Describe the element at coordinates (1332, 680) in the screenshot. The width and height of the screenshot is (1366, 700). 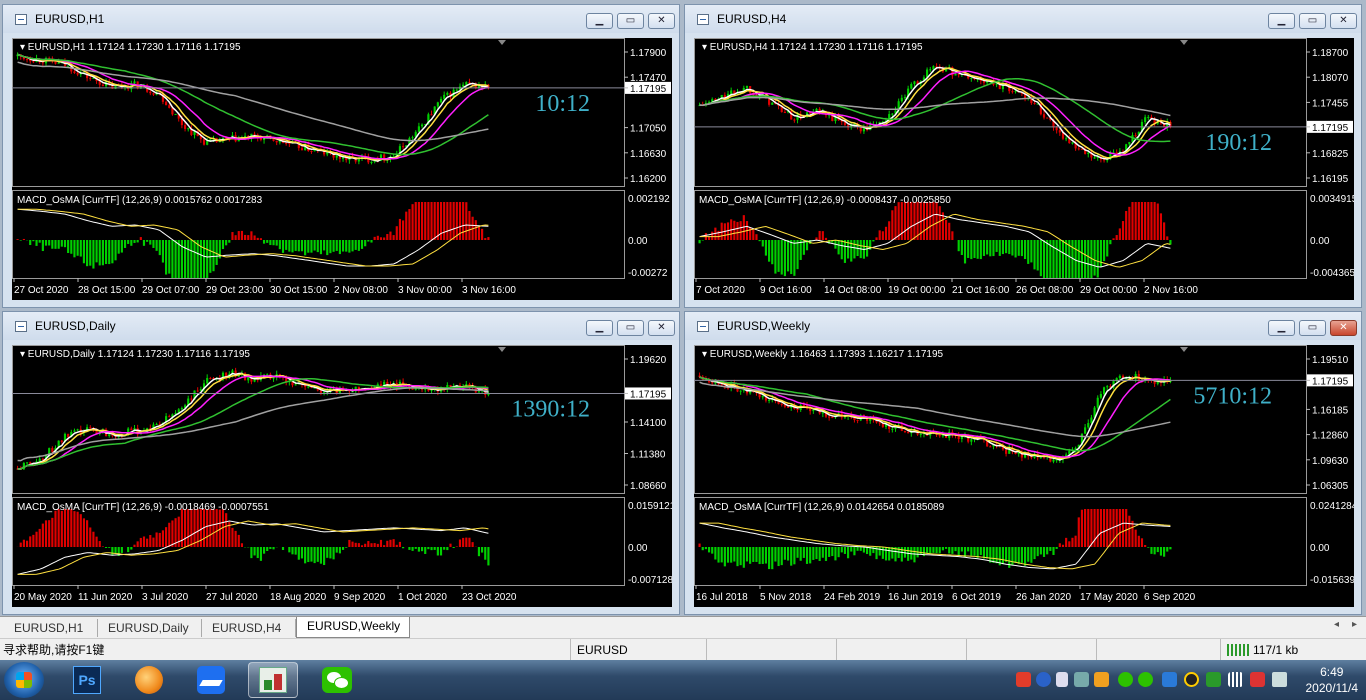
I see `taskbar-clock: 6:49 2020/11/4` at that location.